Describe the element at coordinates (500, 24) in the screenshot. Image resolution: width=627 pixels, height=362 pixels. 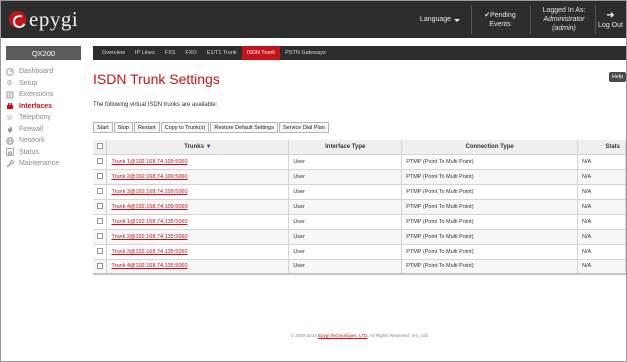
I see `events-label: Events` at that location.